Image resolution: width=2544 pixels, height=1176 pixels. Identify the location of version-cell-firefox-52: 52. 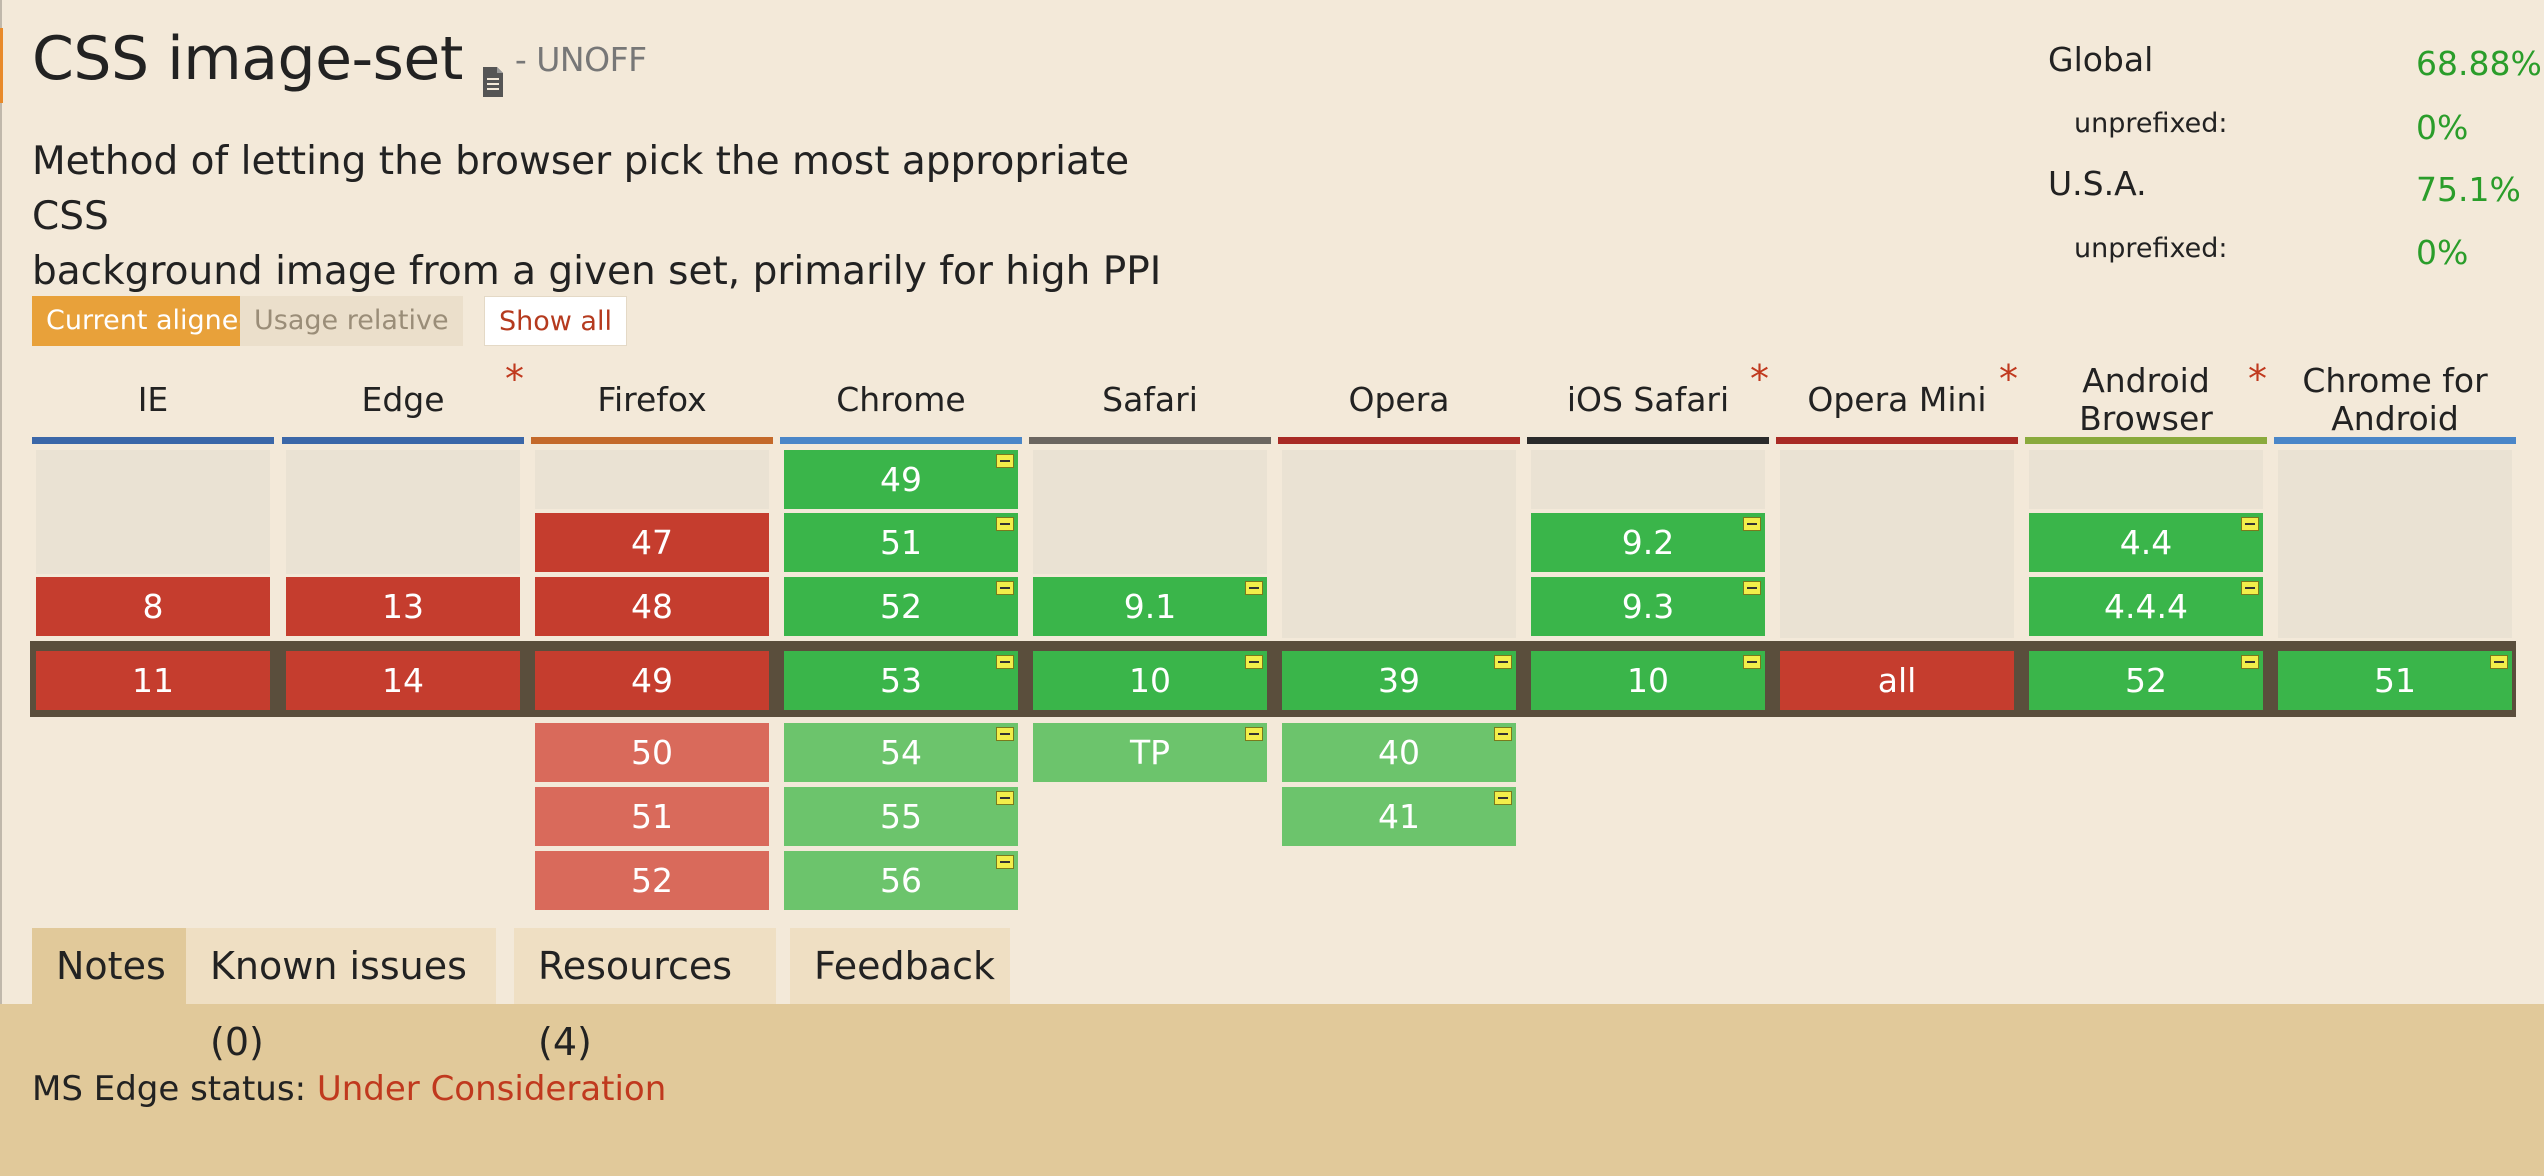
(652, 880).